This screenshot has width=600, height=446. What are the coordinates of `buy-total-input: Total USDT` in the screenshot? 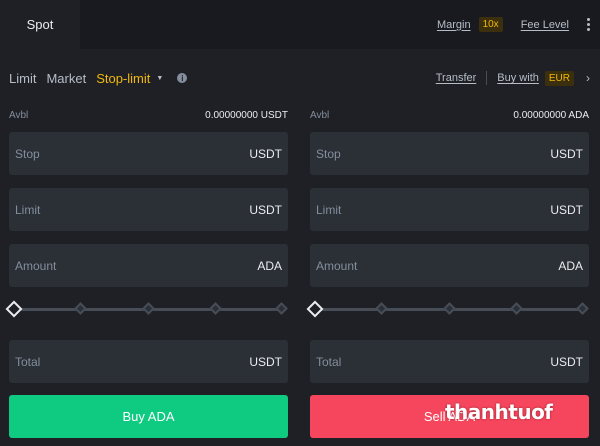 It's located at (148, 361).